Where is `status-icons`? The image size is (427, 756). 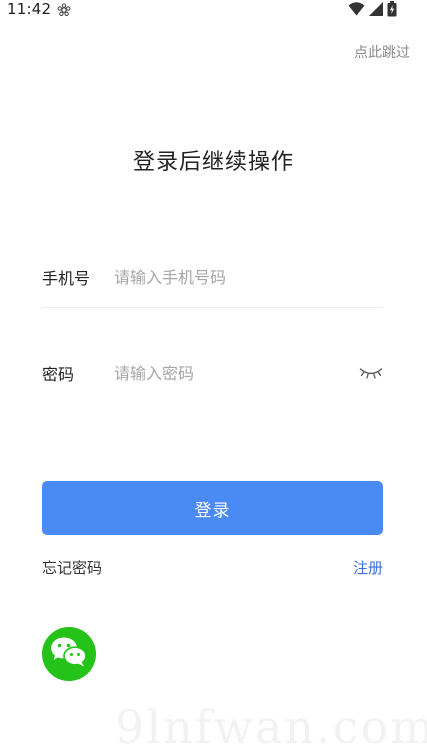
status-icons is located at coordinates (372, 9).